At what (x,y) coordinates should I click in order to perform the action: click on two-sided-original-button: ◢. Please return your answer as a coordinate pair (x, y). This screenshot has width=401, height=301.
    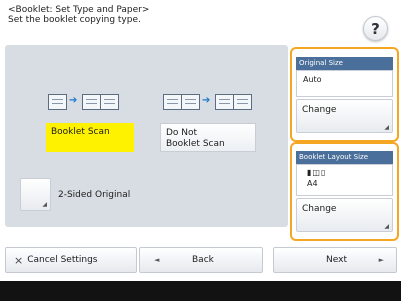
    Looking at the image, I should click on (35, 194).